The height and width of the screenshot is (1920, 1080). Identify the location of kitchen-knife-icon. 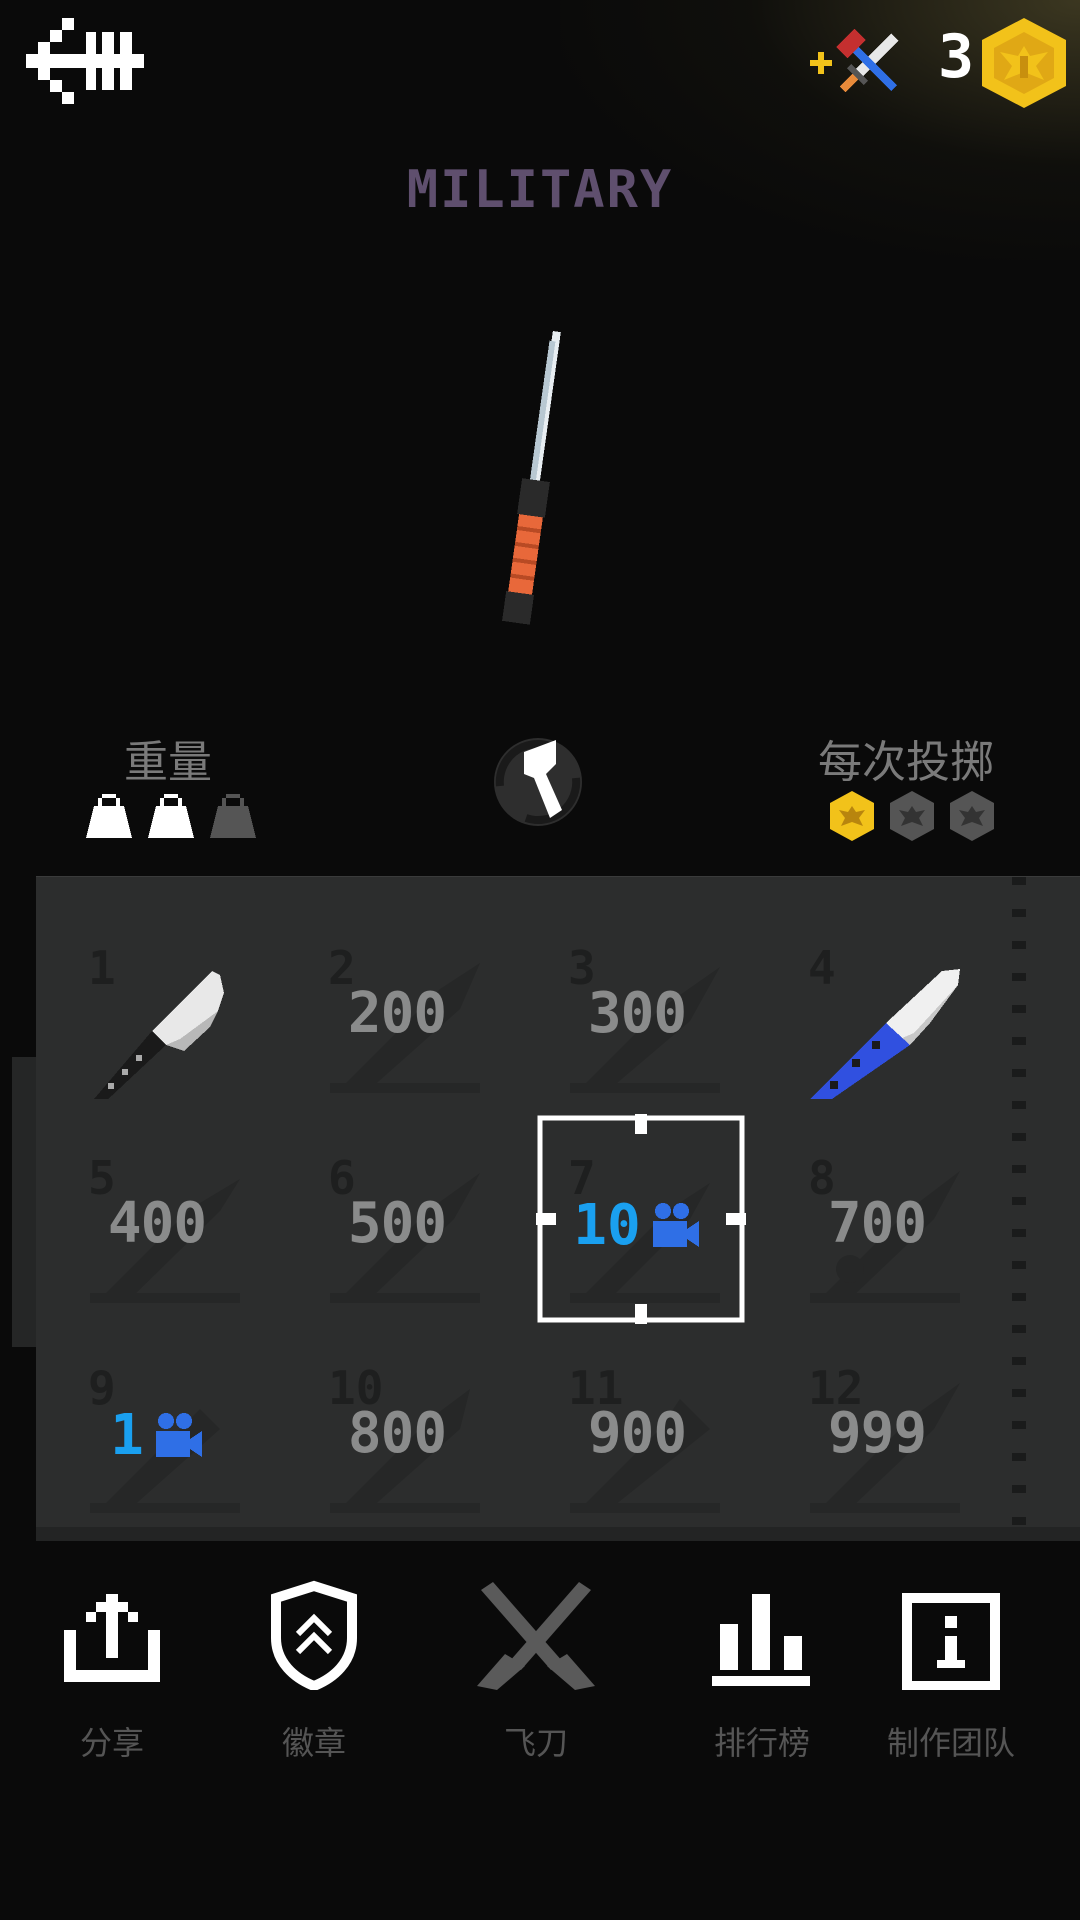
(159, 1035).